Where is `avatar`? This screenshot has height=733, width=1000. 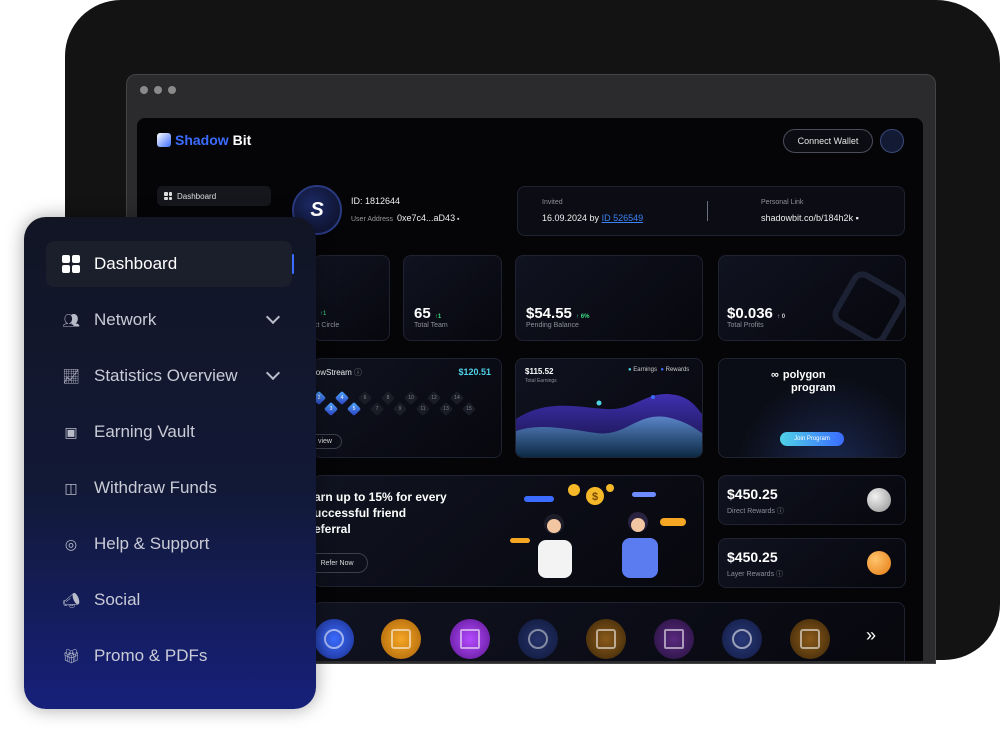
avatar is located at coordinates (892, 141).